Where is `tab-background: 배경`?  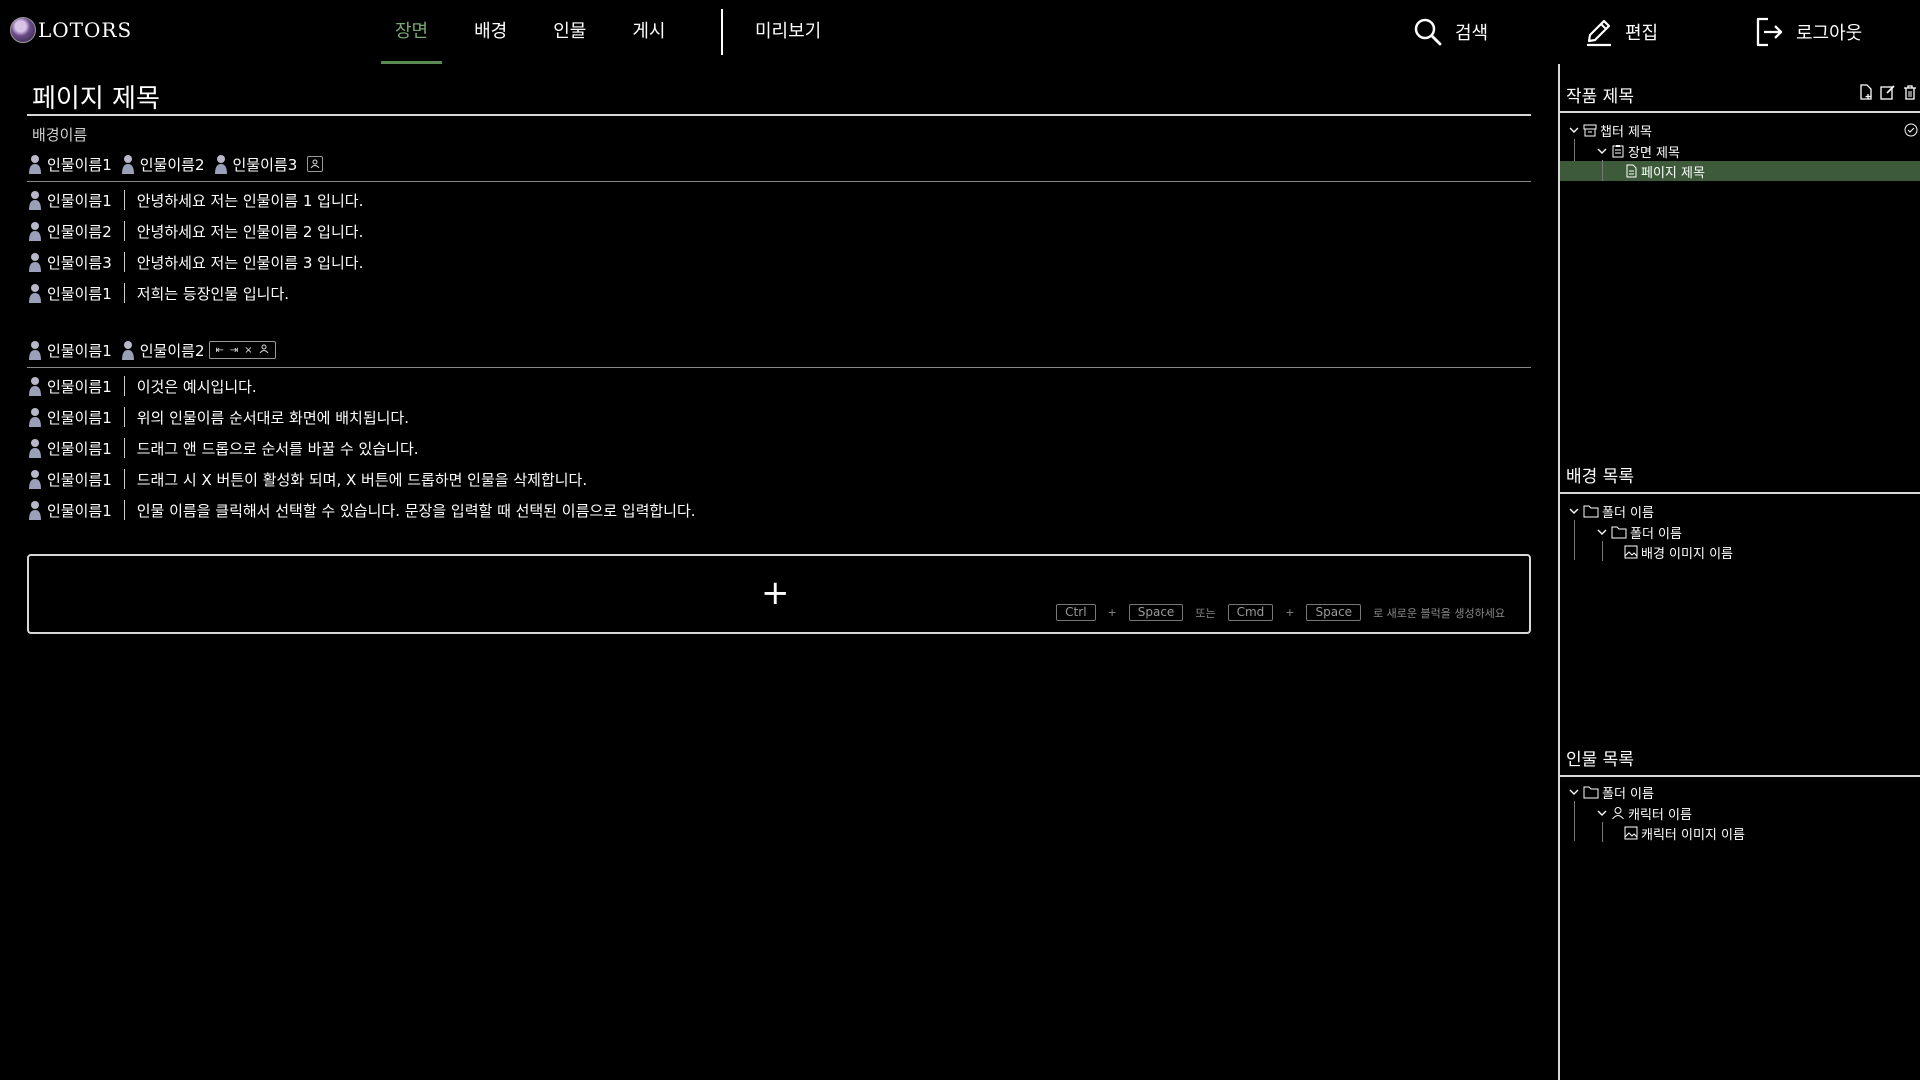
tab-background: 배경 is located at coordinates (490, 32).